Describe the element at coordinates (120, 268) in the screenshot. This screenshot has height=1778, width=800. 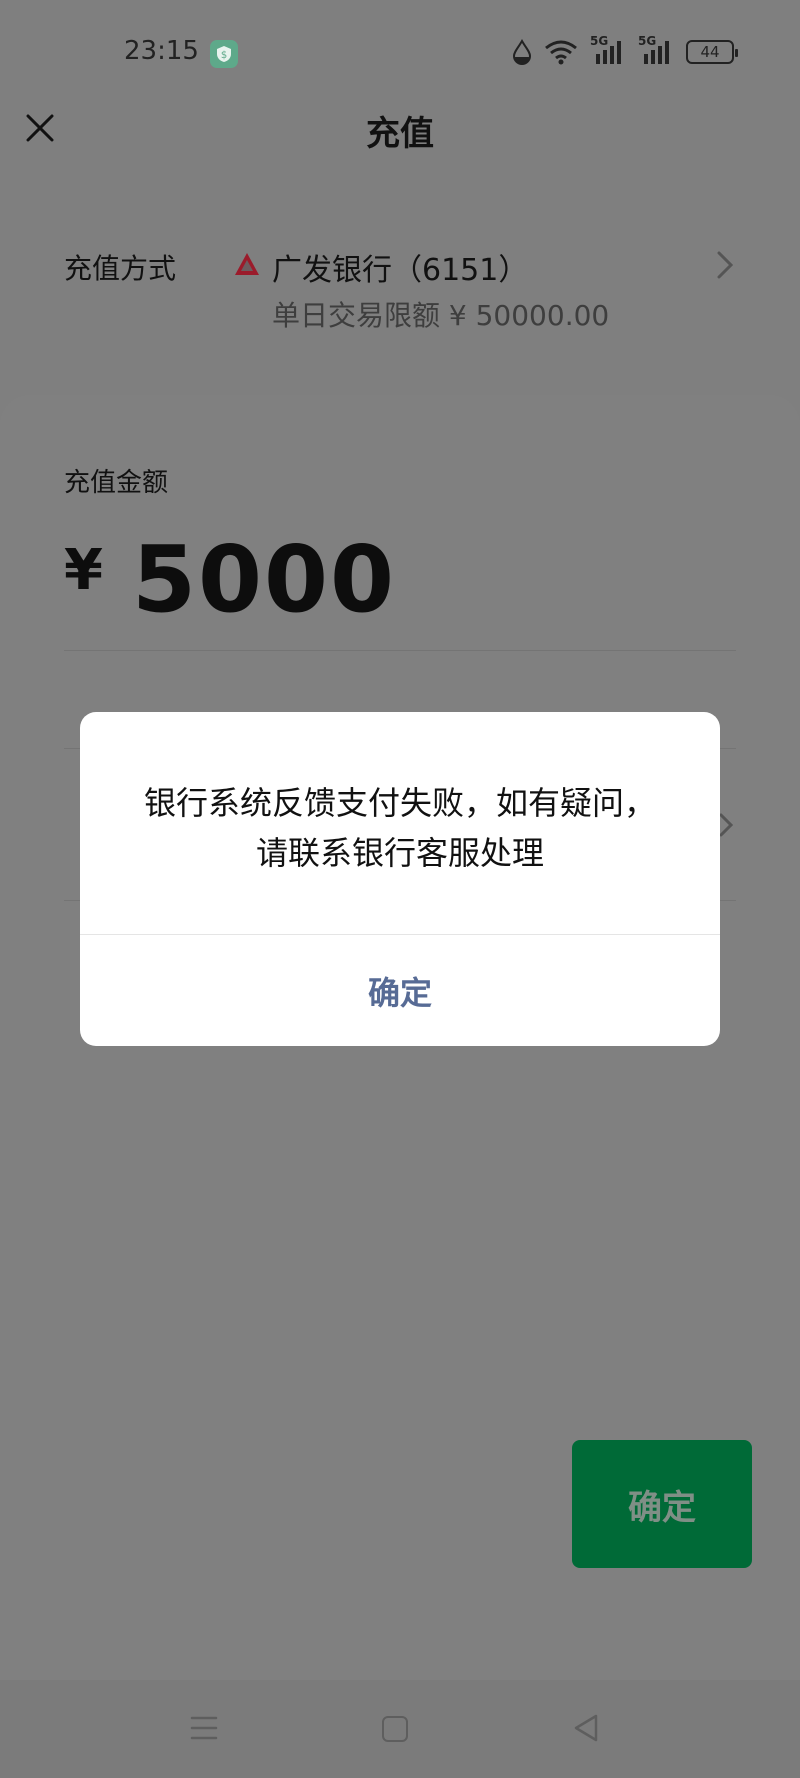
I see `recharge-method-label: 充值方式` at that location.